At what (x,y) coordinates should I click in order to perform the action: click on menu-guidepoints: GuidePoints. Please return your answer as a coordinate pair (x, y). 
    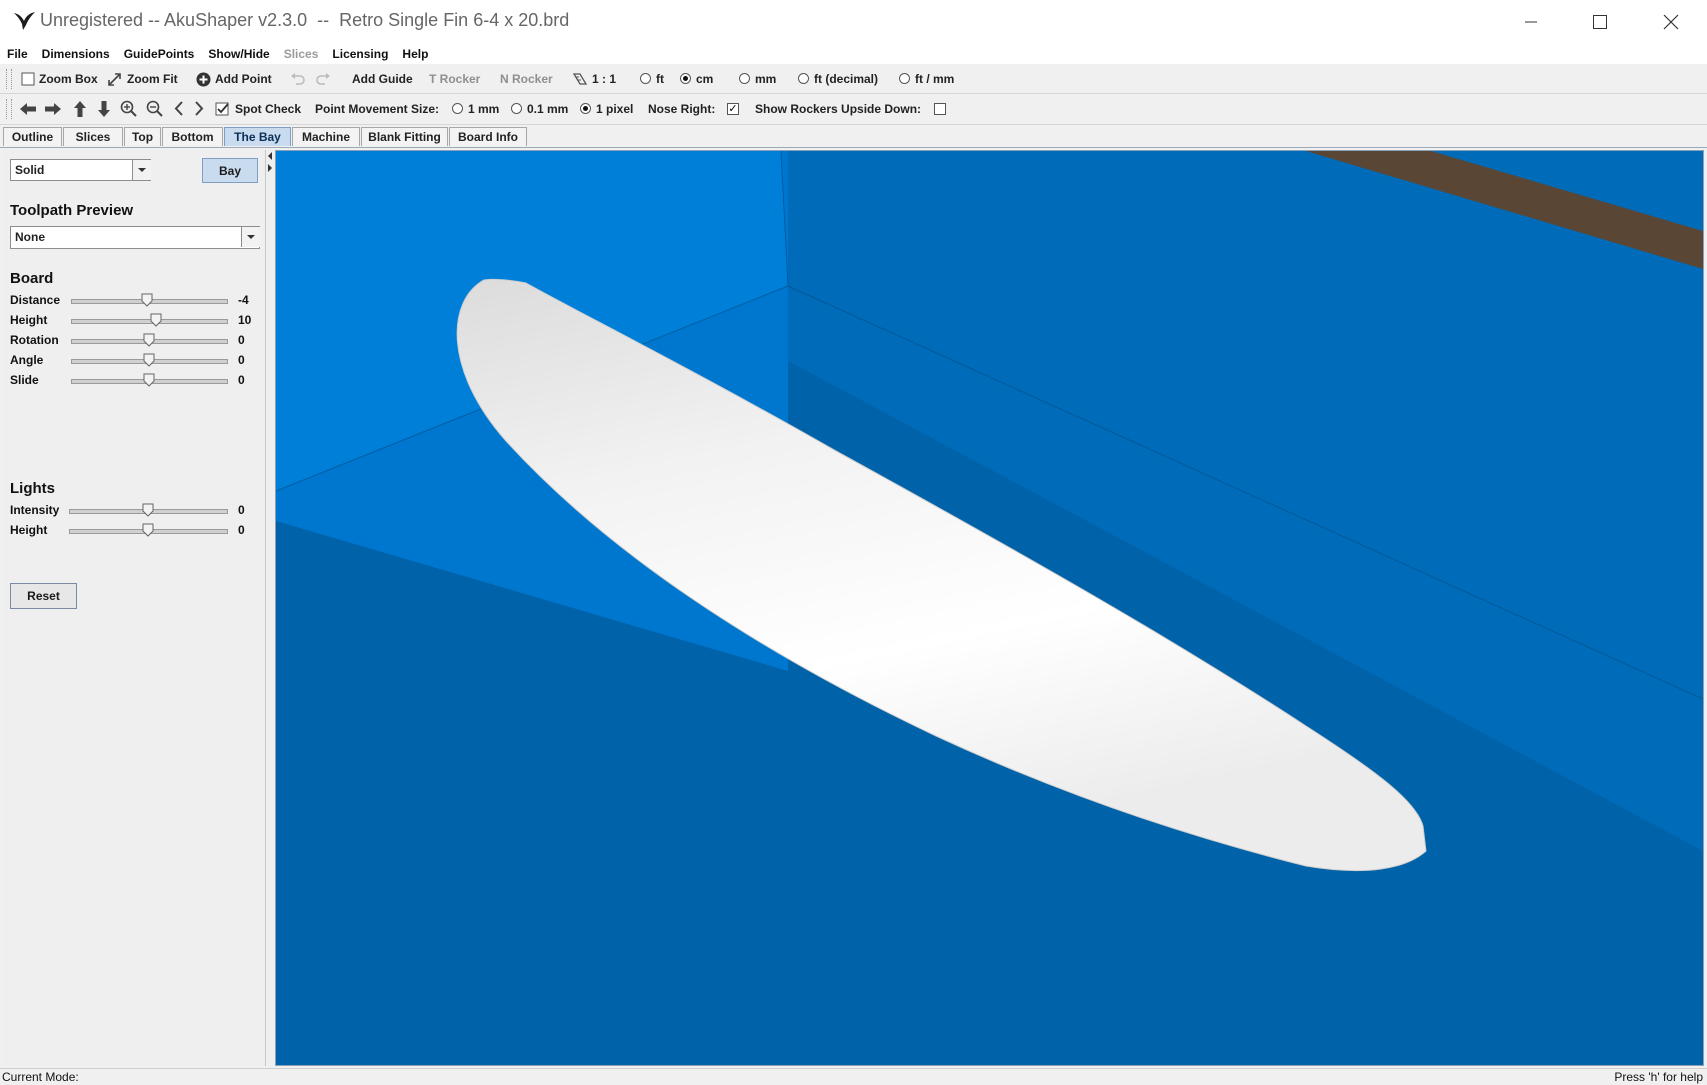
    Looking at the image, I should click on (159, 54).